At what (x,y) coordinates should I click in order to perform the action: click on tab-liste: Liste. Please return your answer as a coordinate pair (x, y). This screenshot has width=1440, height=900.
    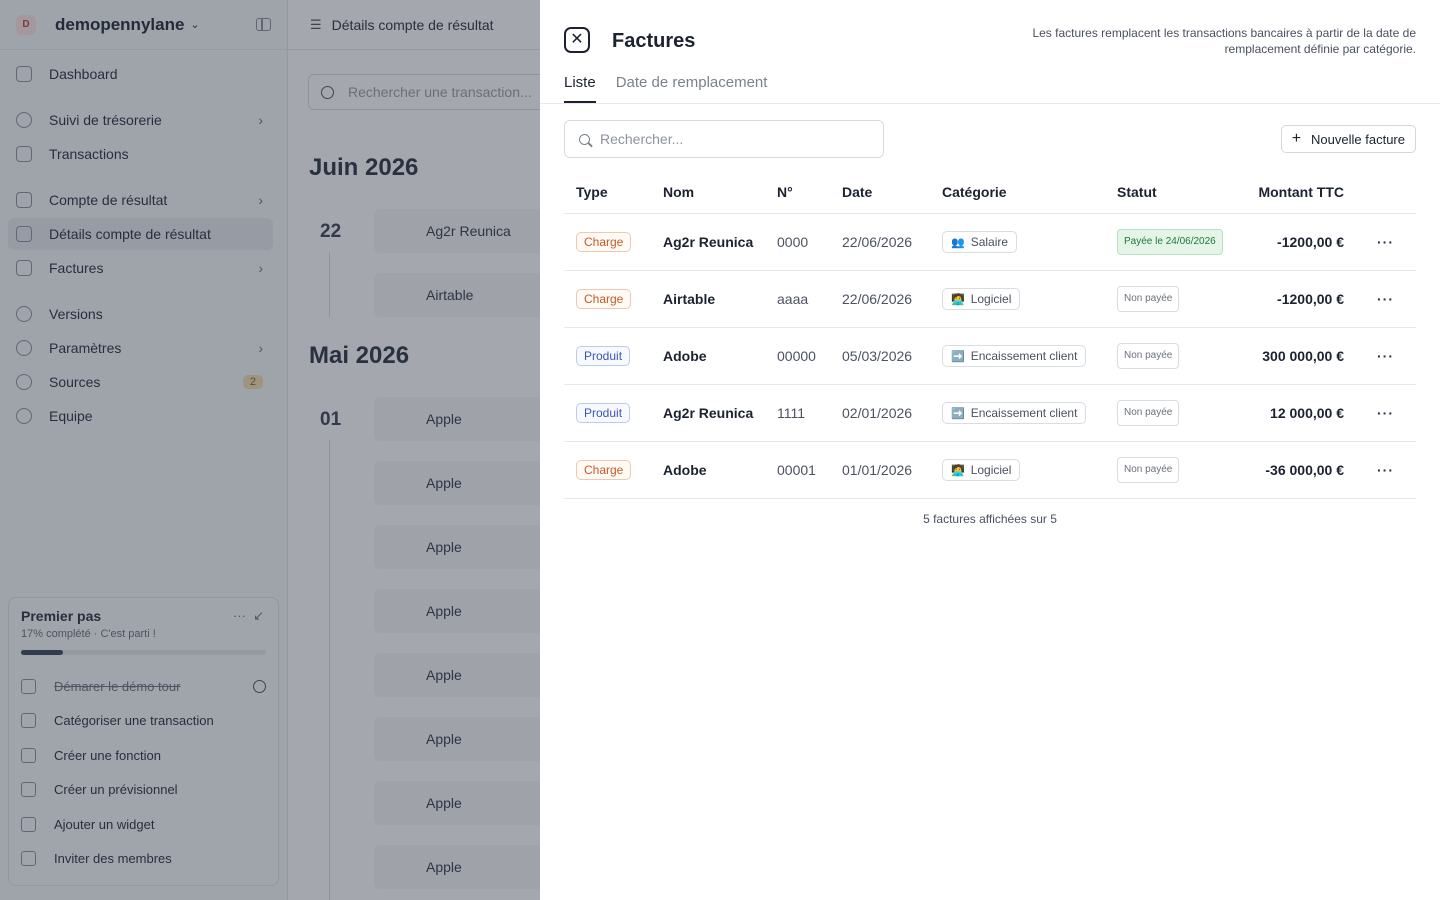
    Looking at the image, I should click on (580, 88).